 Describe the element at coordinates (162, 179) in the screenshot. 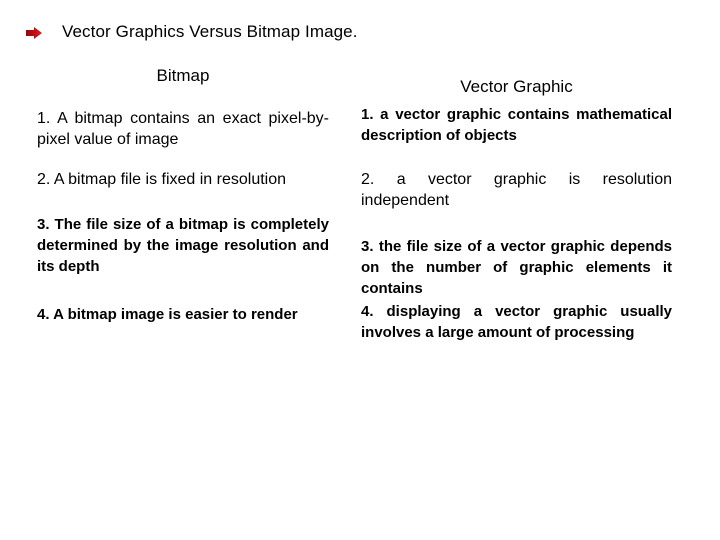

I see `bitmap-item-2: 2. A bitmap file is fixed in resolution` at that location.